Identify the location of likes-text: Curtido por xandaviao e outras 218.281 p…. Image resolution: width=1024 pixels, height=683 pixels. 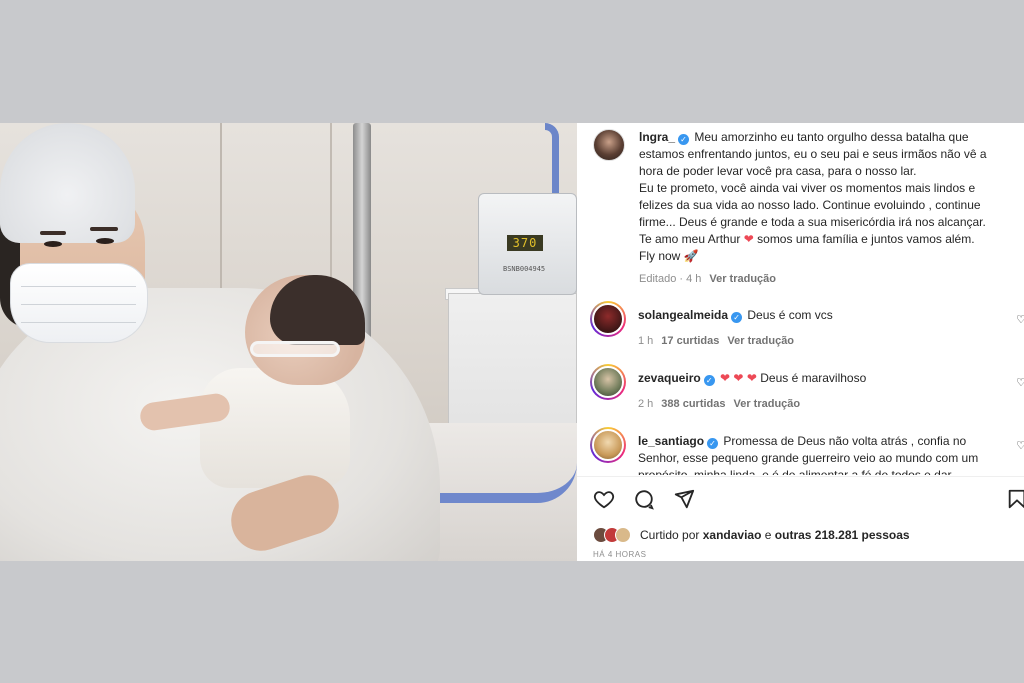
(775, 535).